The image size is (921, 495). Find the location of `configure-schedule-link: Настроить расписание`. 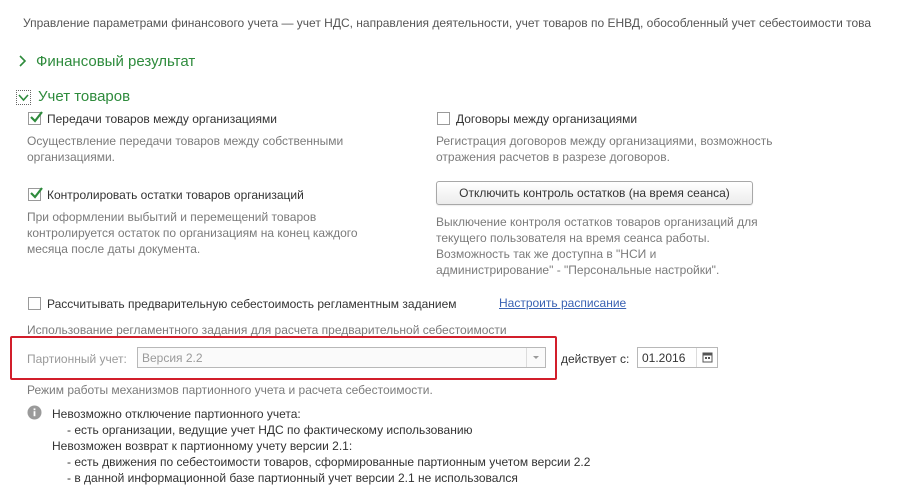

configure-schedule-link: Настроить расписание is located at coordinates (562, 303).